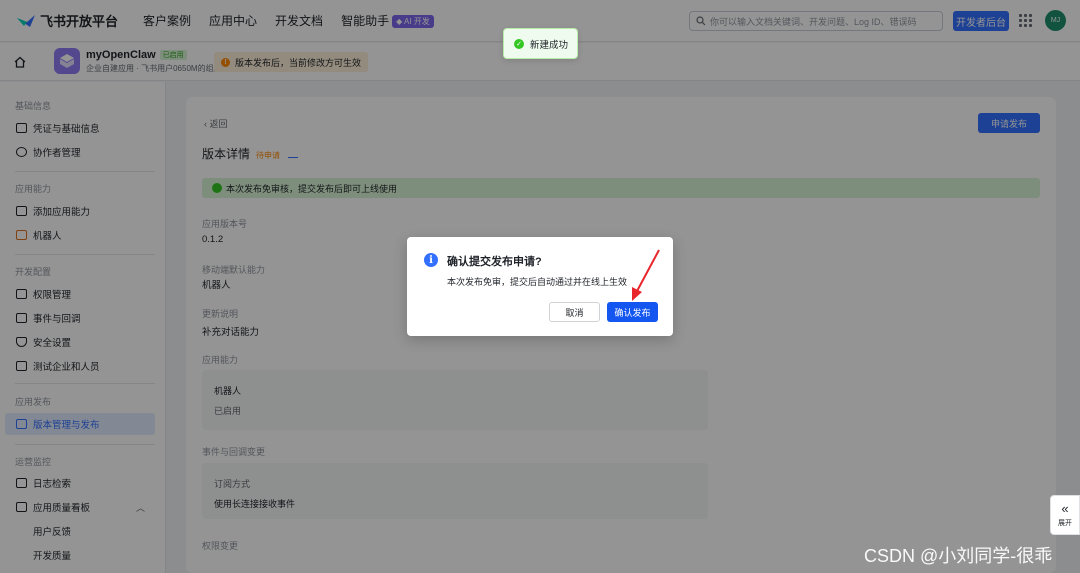 This screenshot has height=573, width=1080. I want to click on expand-panel-button: « 展开, so click(1065, 515).